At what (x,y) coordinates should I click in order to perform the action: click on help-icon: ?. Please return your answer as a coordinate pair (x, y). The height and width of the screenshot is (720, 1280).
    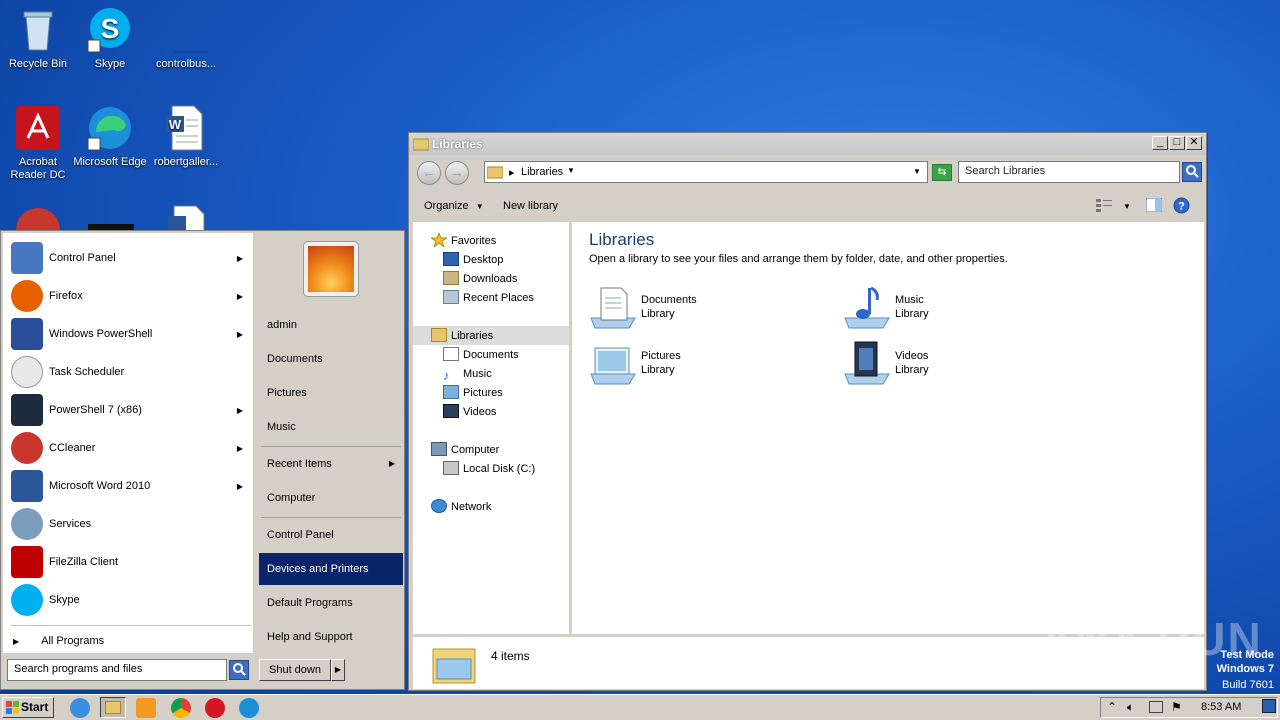
    Looking at the image, I should click on (1181, 207).